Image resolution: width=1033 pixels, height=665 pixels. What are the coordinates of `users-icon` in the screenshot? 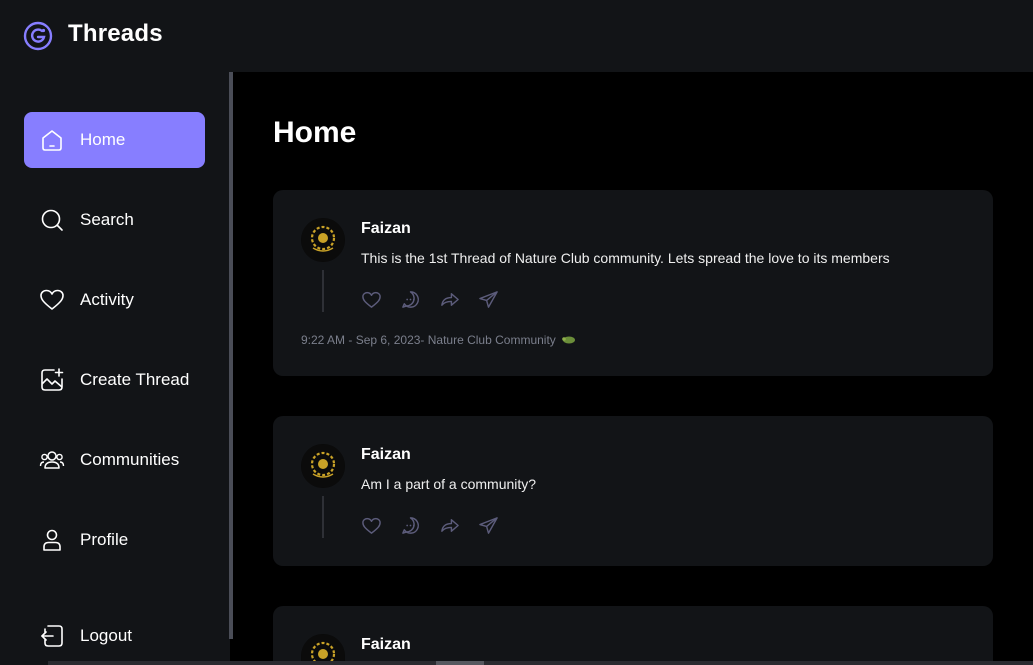 It's located at (52, 460).